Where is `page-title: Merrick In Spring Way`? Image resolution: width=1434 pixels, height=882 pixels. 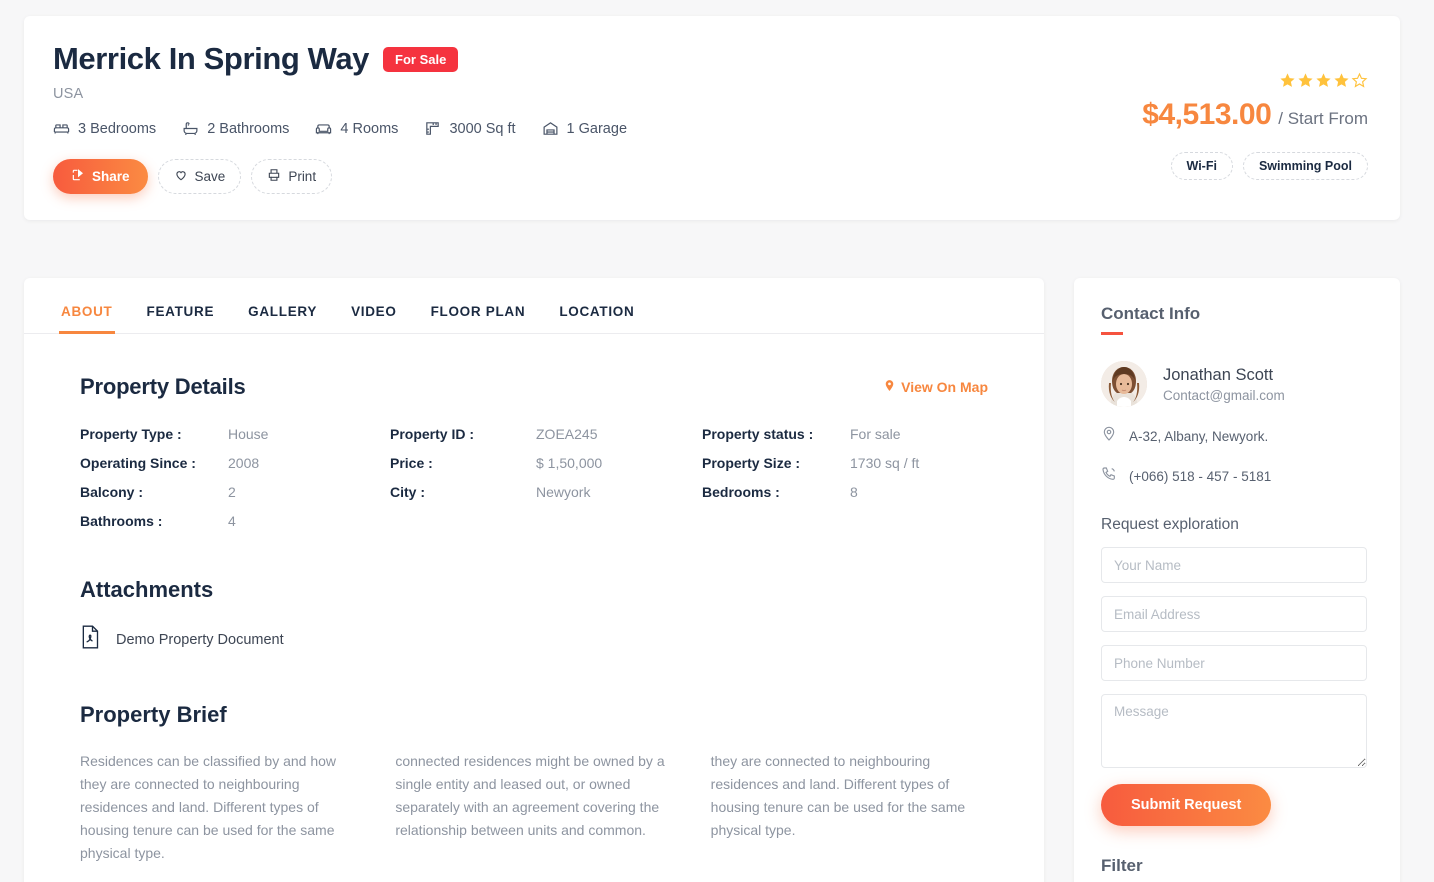 page-title: Merrick In Spring Way is located at coordinates (211, 58).